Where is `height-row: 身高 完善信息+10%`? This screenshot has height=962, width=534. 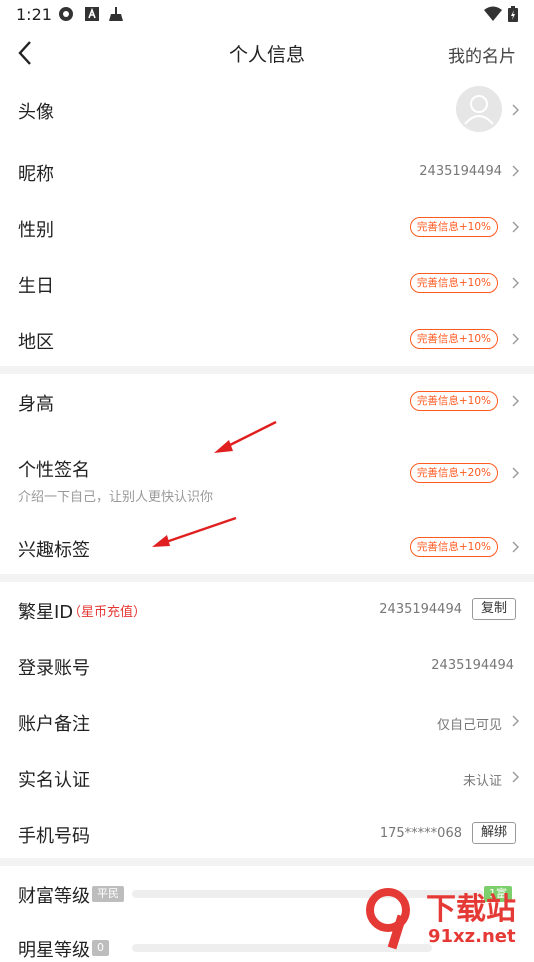 height-row: 身高 完善信息+10% is located at coordinates (267, 402).